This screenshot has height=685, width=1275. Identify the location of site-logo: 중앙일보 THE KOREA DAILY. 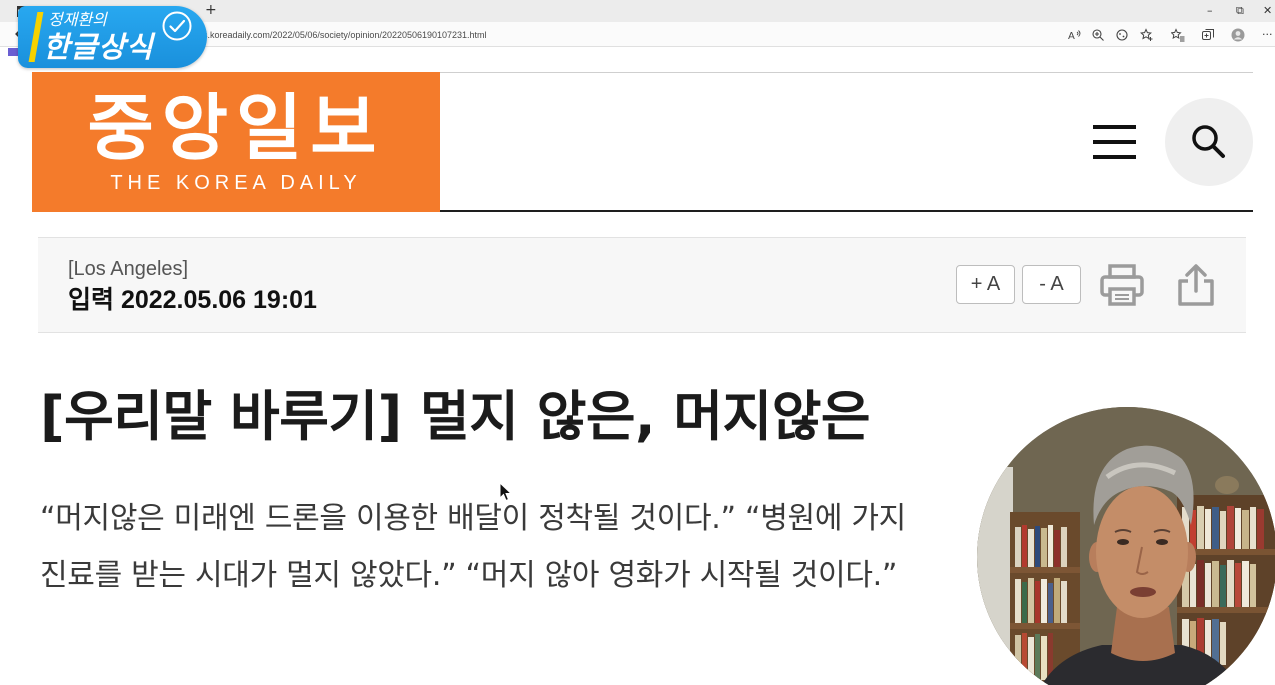
(236, 142).